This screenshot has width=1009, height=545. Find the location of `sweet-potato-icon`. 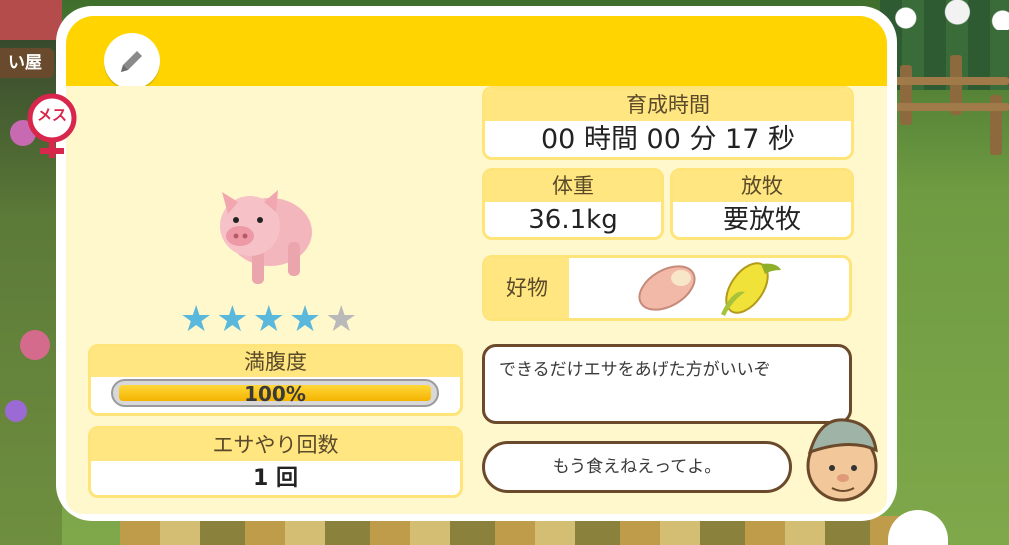

sweet-potato-icon is located at coordinates (666, 289).